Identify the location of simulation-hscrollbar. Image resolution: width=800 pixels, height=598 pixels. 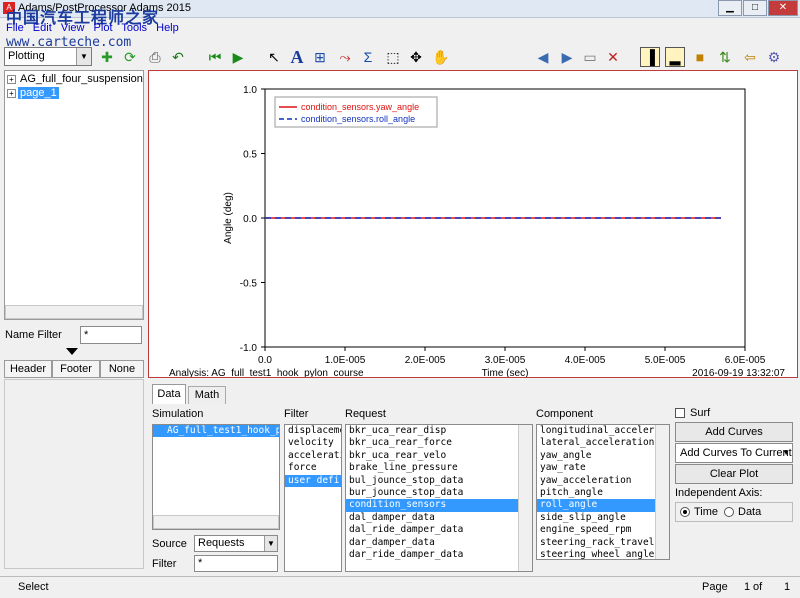
(216, 522).